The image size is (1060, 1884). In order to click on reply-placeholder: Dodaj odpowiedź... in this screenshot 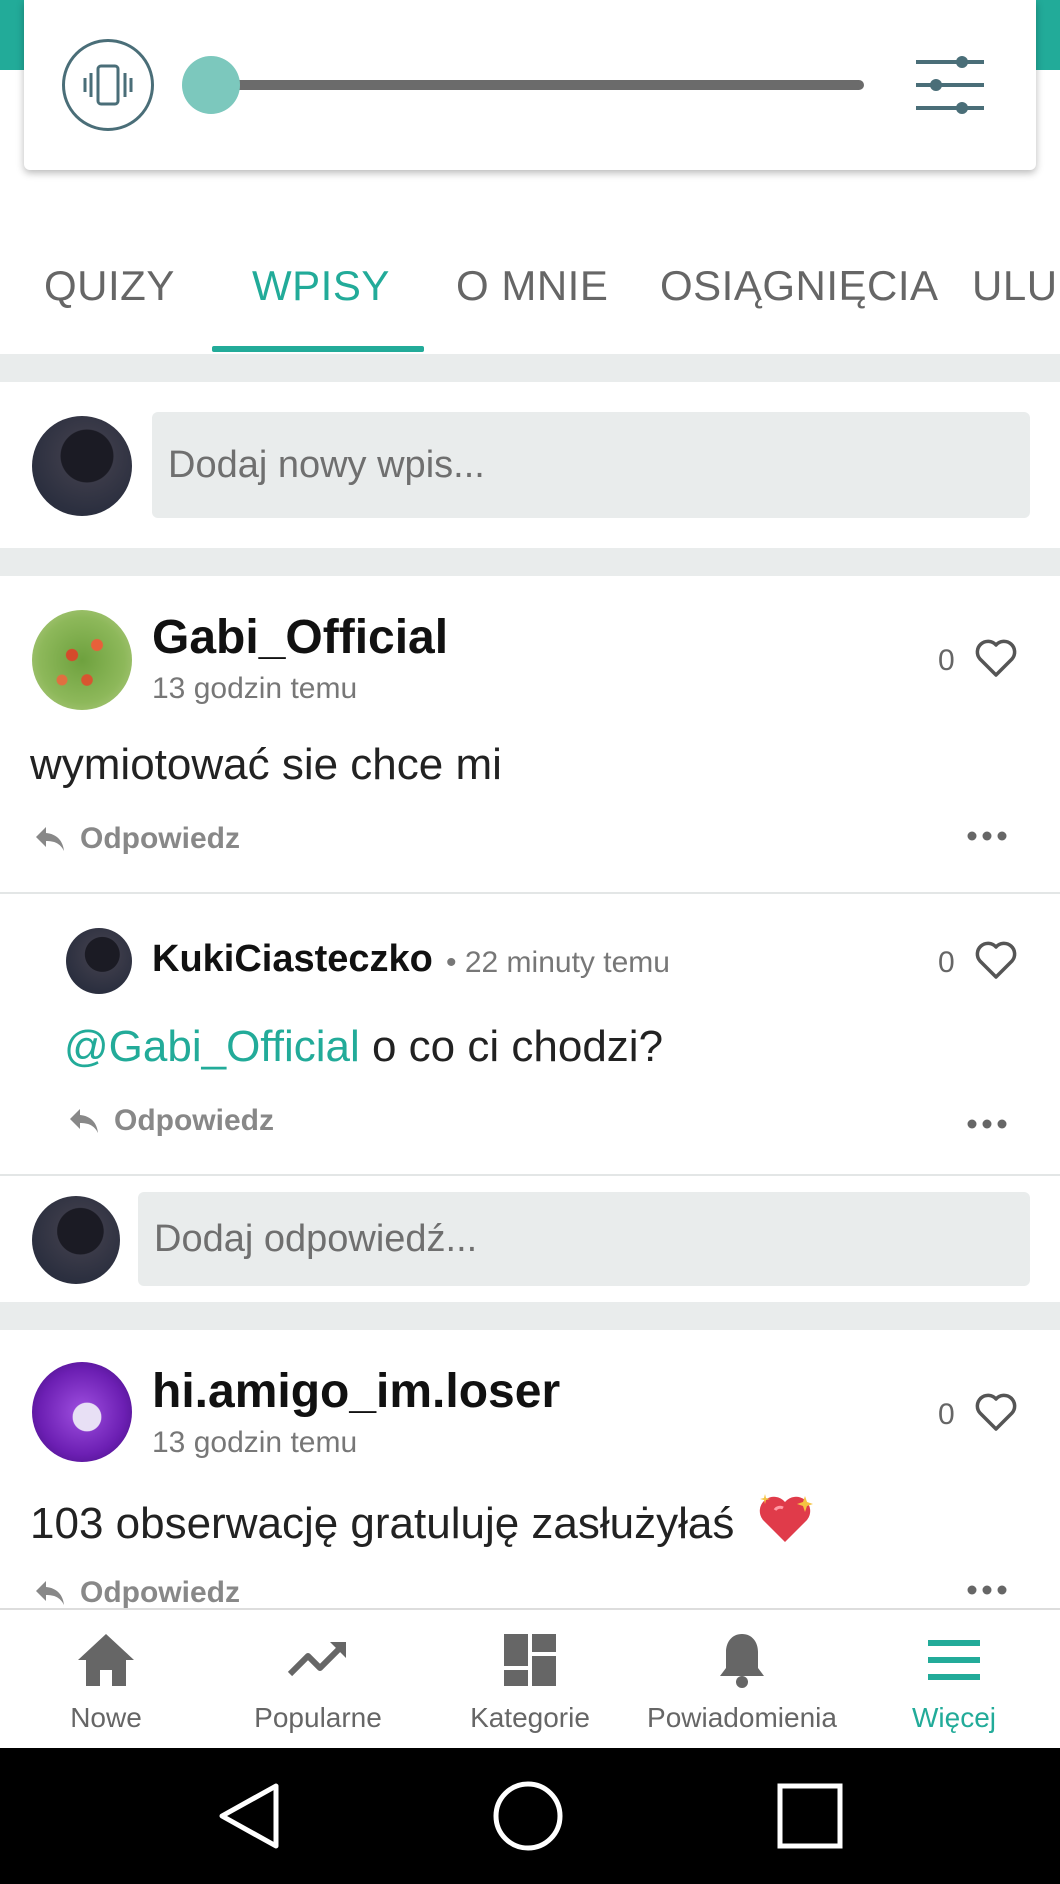, I will do `click(316, 1238)`.